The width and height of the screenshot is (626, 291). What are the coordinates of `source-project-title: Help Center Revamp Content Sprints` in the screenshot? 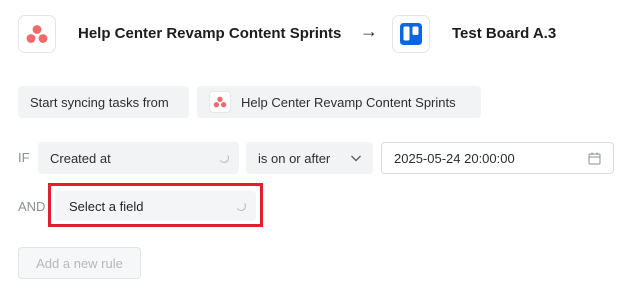 It's located at (210, 33).